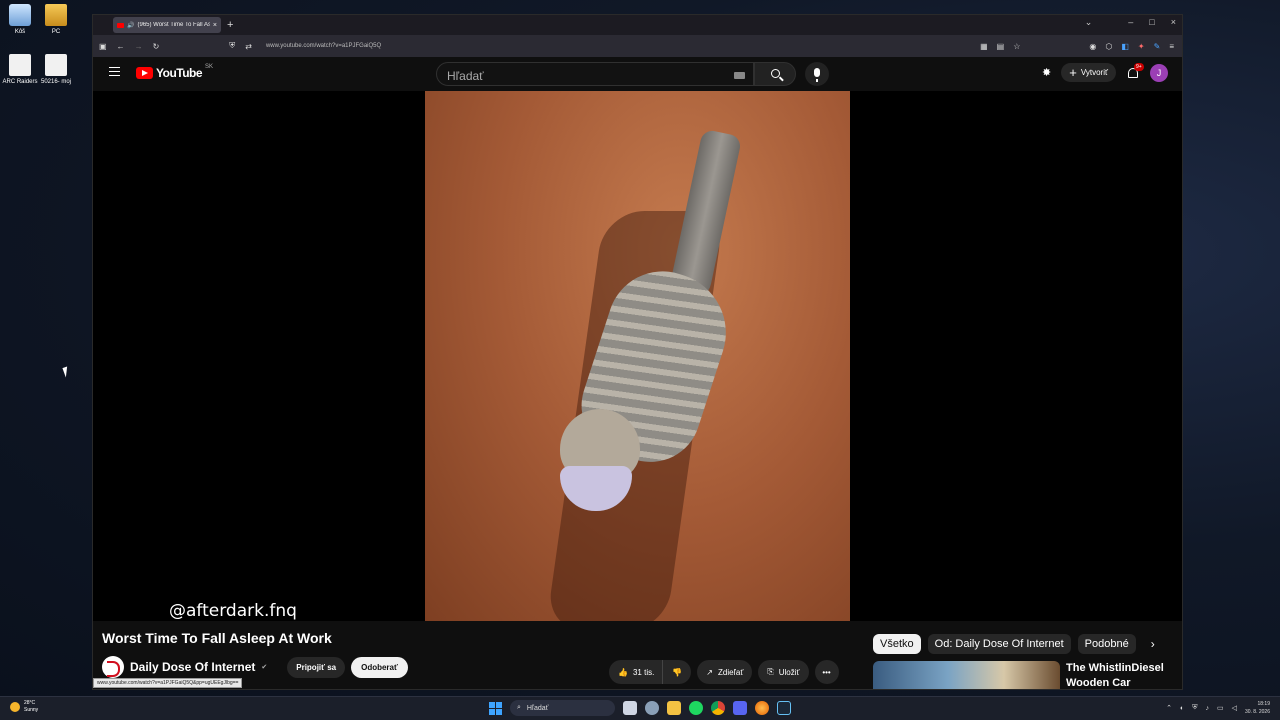 The height and width of the screenshot is (720, 1280). I want to click on maximize-button: □, so click(1151, 22).